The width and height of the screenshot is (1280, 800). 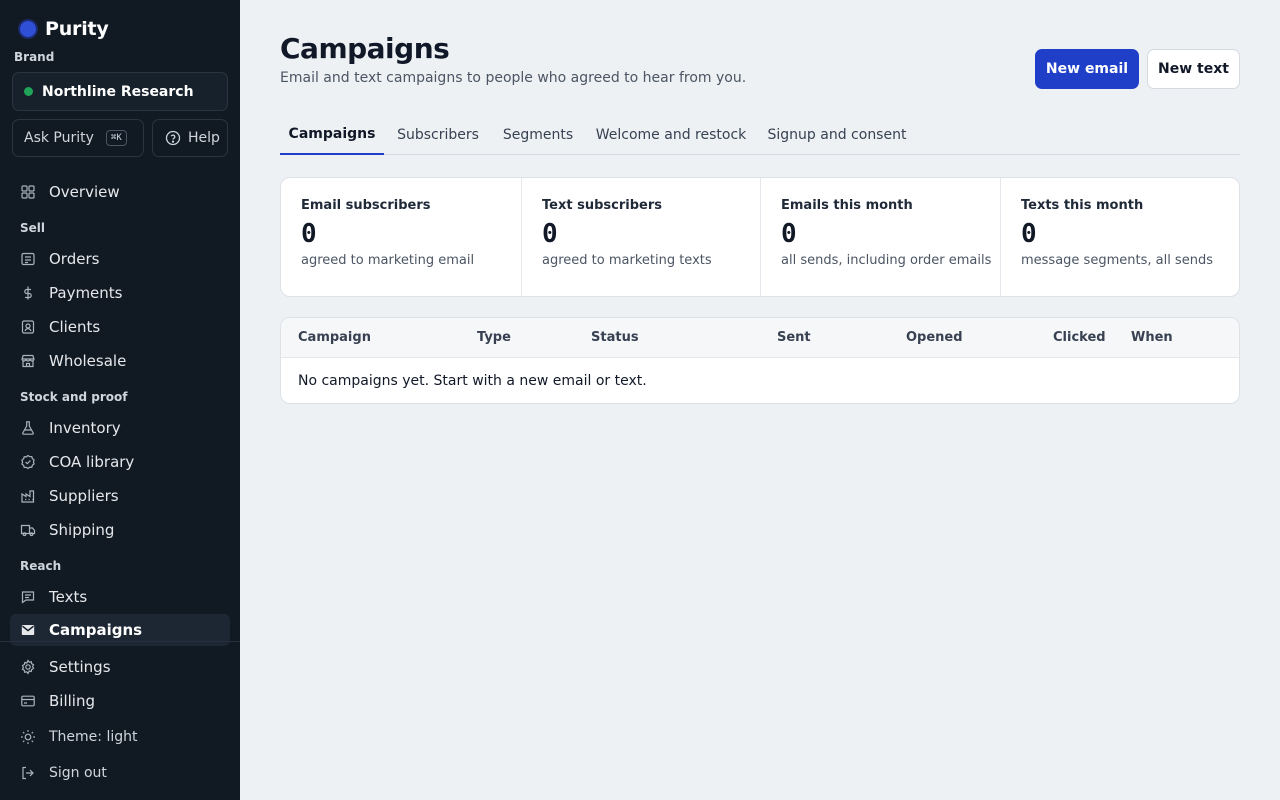 What do you see at coordinates (28, 630) in the screenshot?
I see `mail-icon` at bounding box center [28, 630].